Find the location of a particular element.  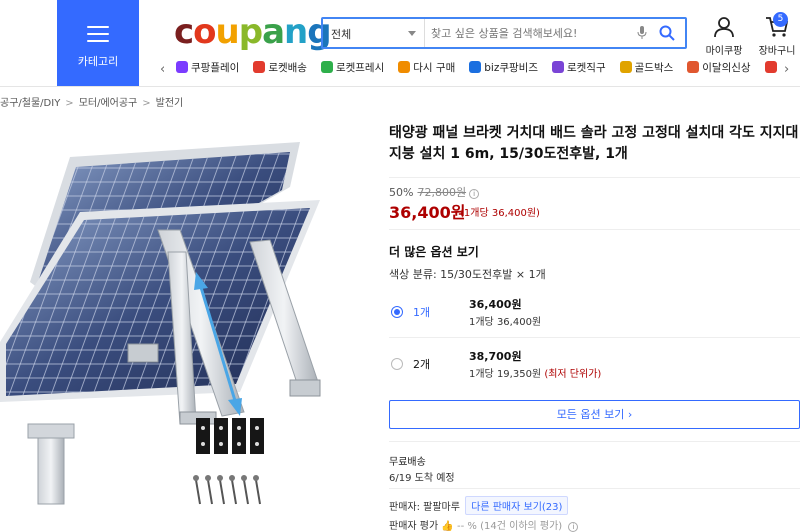

seller-rating-label: 판매자 평가 is located at coordinates (414, 526).